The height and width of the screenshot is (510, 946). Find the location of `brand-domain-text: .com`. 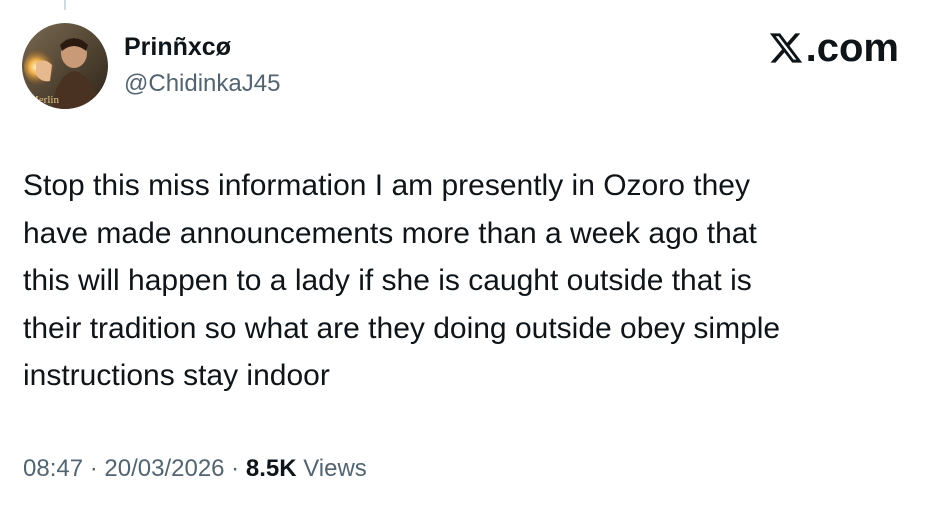

brand-domain-text: .com is located at coordinates (852, 48).